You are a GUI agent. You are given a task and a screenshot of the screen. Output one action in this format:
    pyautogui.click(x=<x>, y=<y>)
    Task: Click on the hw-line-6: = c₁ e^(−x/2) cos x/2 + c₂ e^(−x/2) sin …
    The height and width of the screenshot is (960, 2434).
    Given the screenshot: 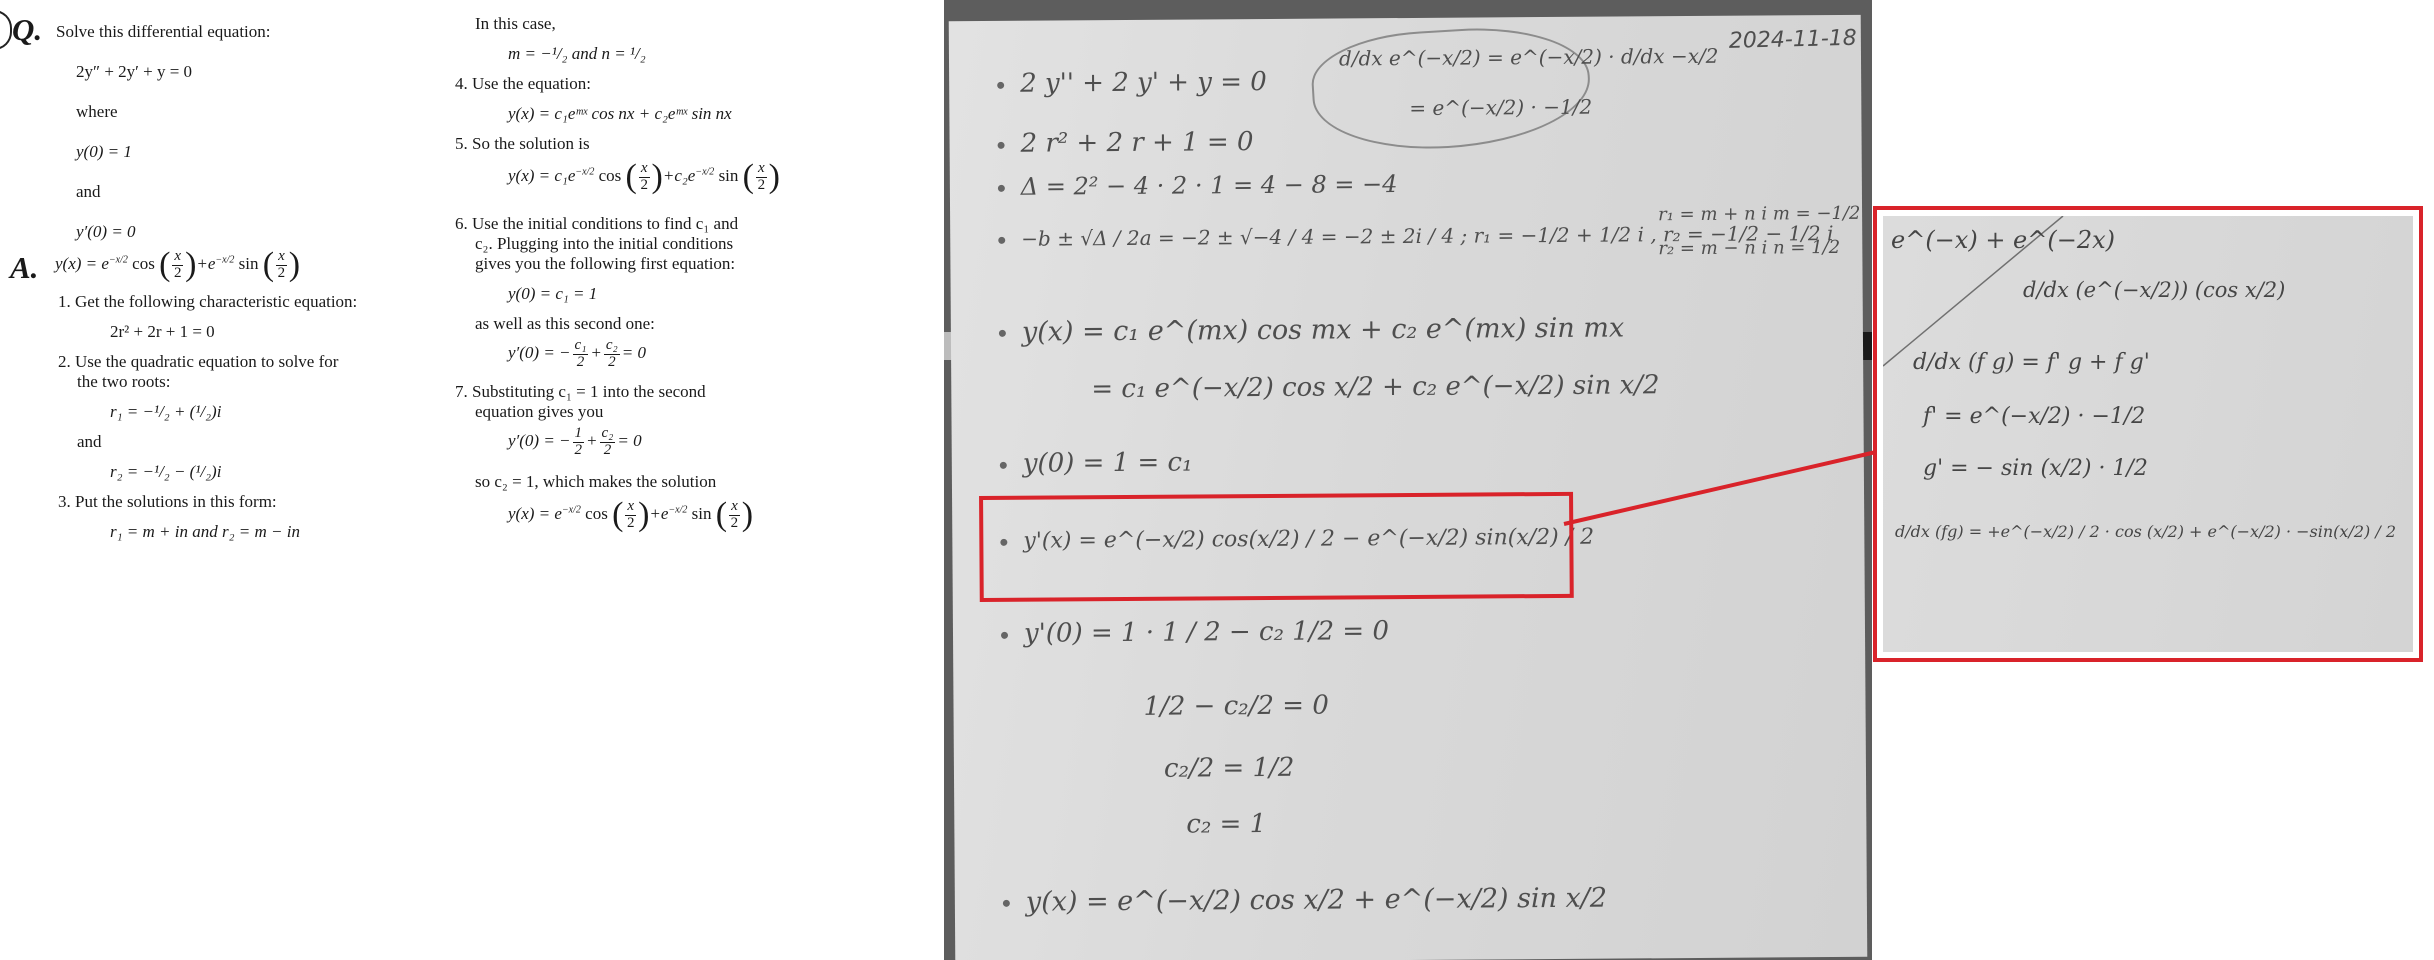 What is the action you would take?
    pyautogui.click(x=1375, y=387)
    